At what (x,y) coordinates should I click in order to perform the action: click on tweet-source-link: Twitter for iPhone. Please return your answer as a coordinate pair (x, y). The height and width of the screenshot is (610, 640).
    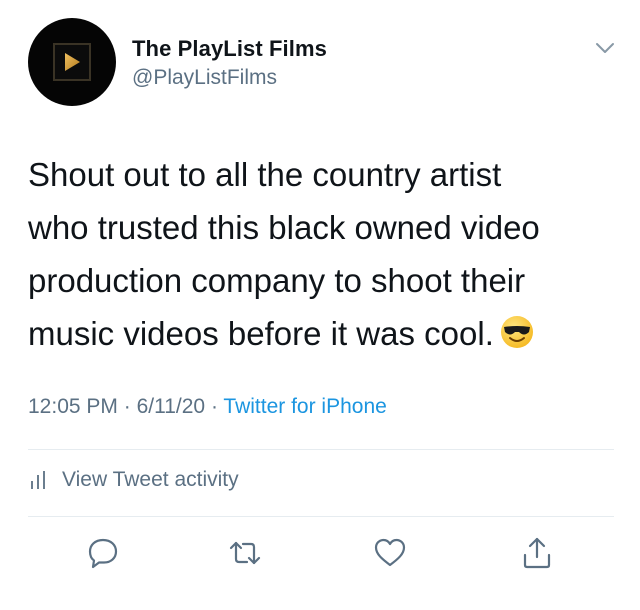
    Looking at the image, I should click on (304, 406).